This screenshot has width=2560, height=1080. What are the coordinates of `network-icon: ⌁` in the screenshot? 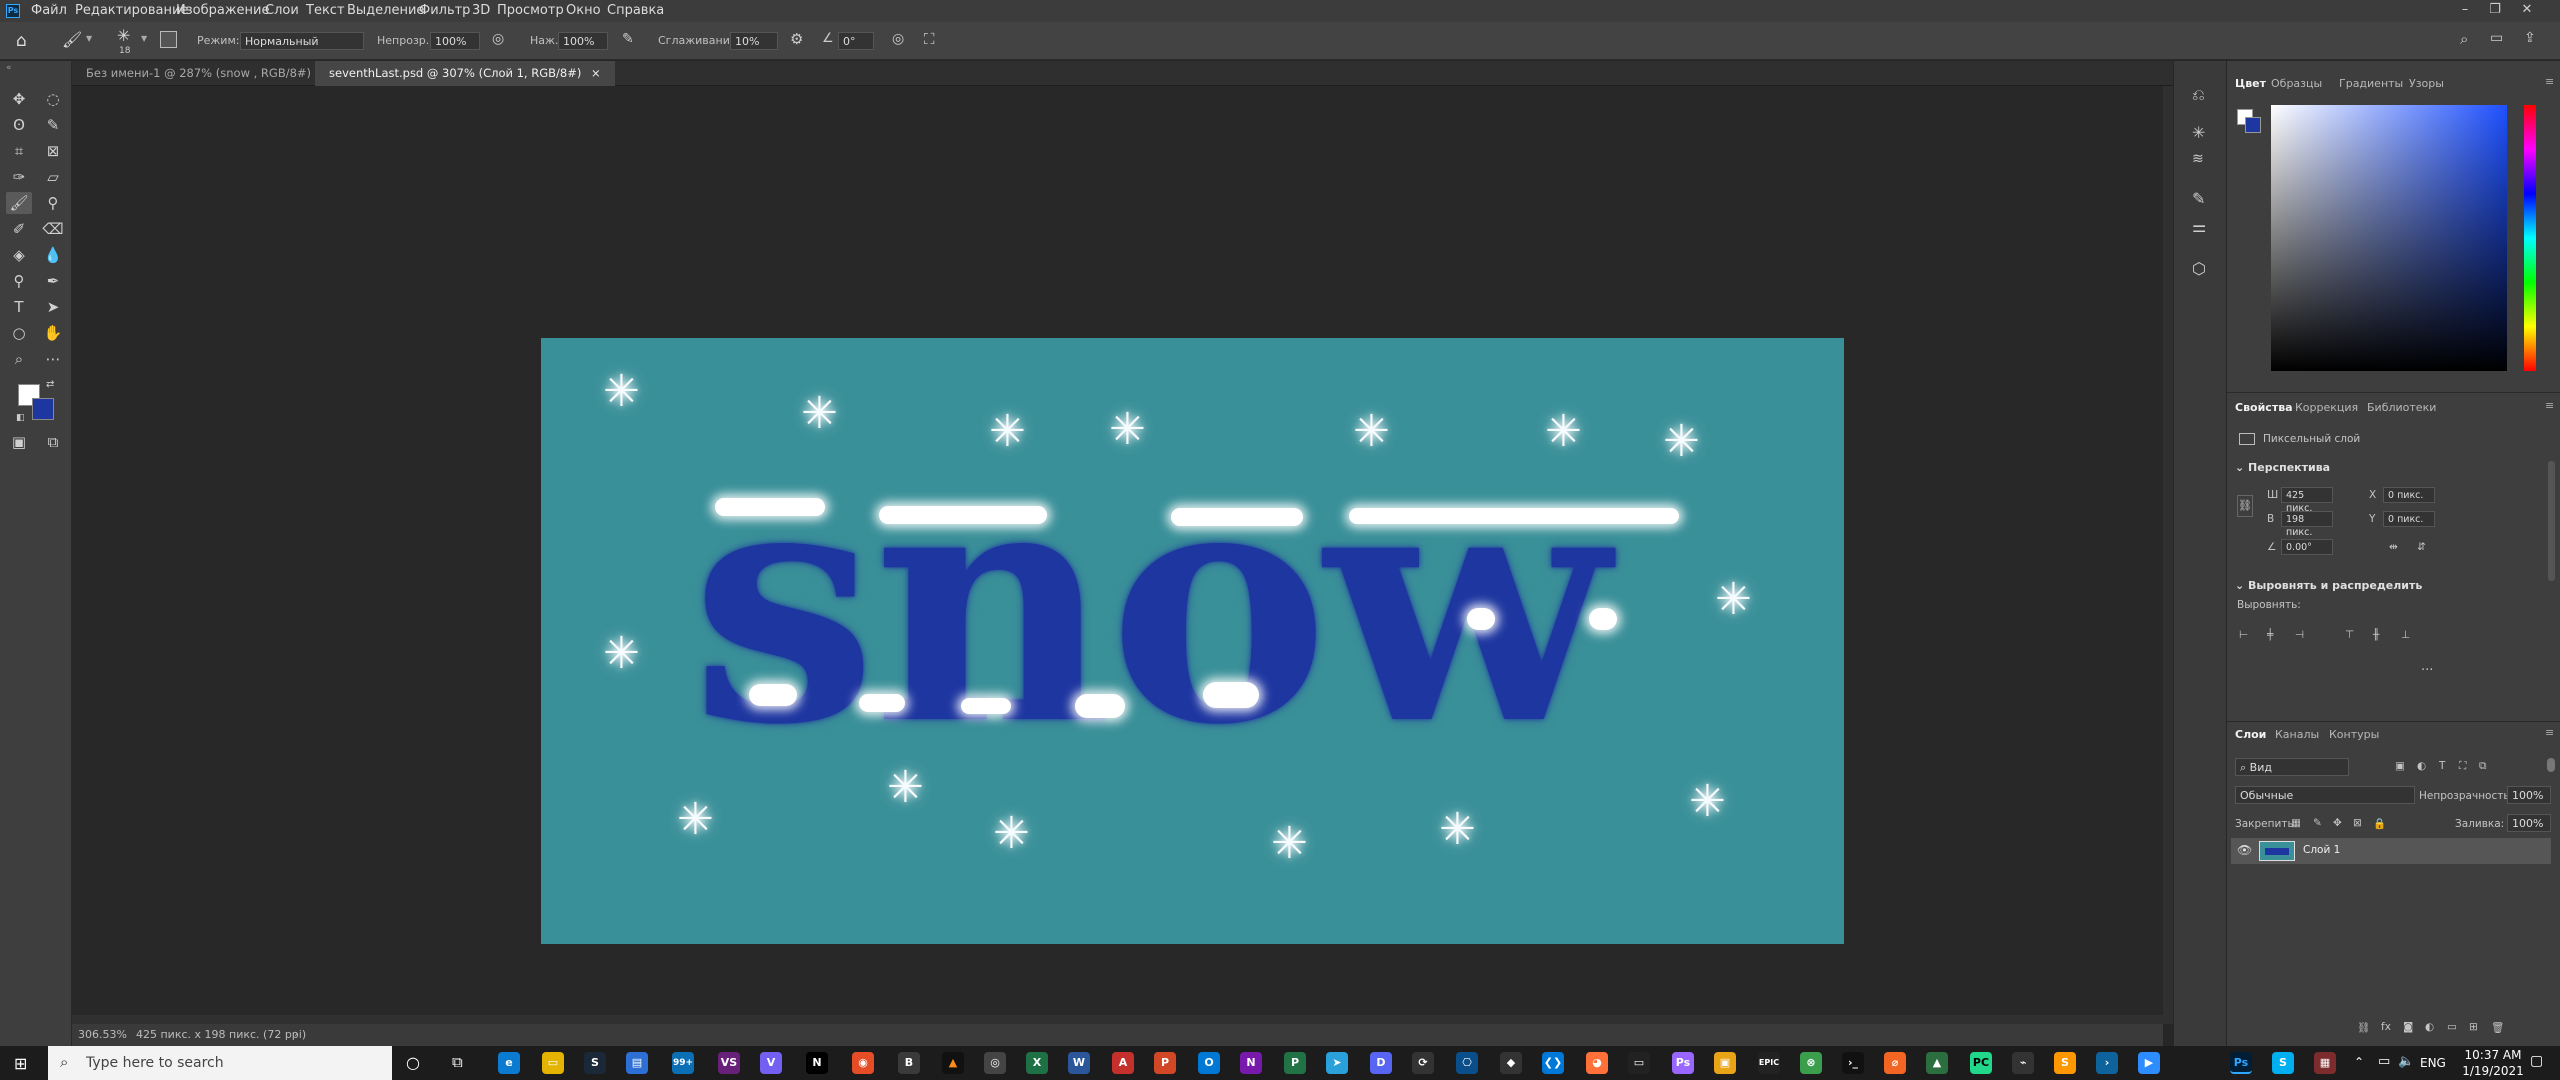 It's located at (2023, 1063).